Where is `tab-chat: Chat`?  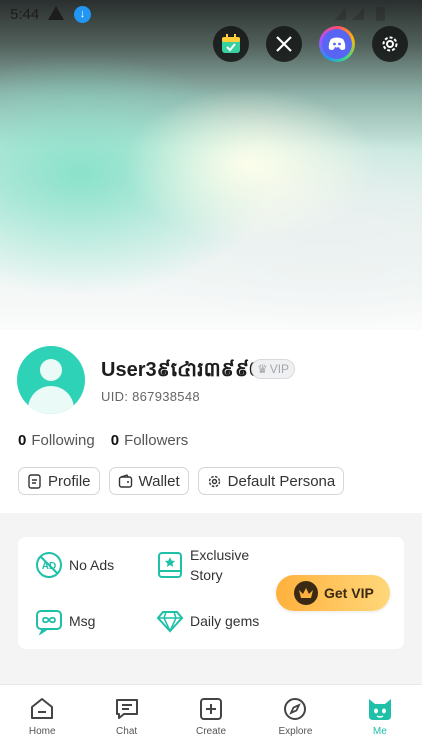 tab-chat: Chat is located at coordinates (126, 718).